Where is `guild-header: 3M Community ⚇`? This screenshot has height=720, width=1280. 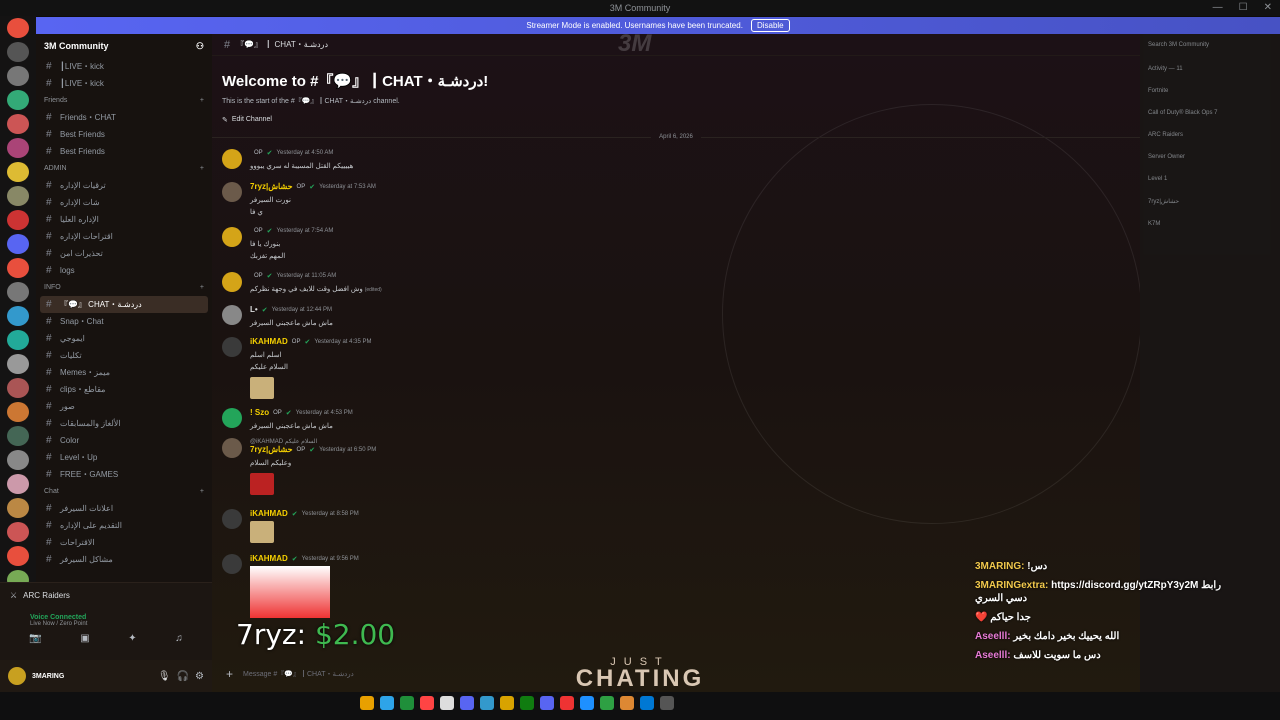 guild-header: 3M Community ⚇ is located at coordinates (124, 46).